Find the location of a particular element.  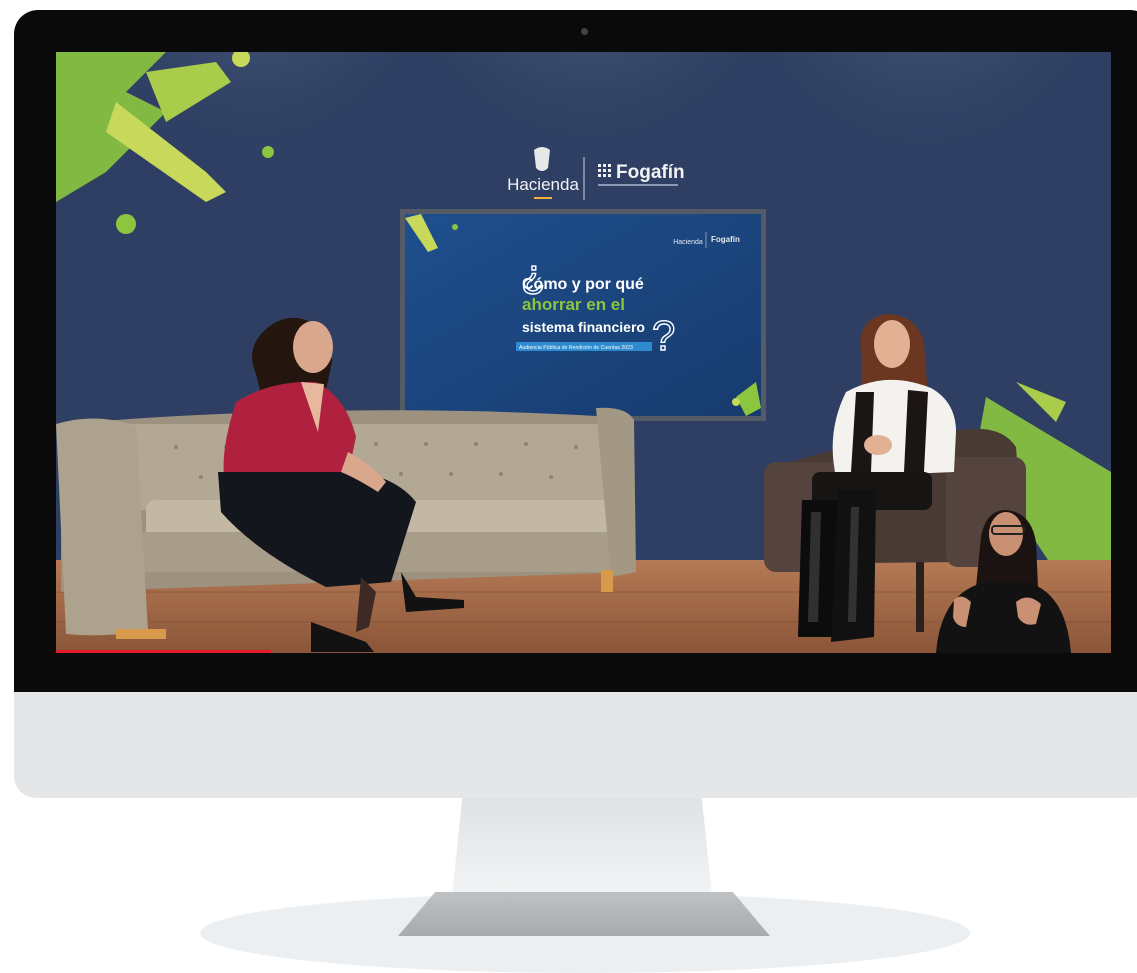

svg-text: ahorrar en el is located at coordinates (573, 304).